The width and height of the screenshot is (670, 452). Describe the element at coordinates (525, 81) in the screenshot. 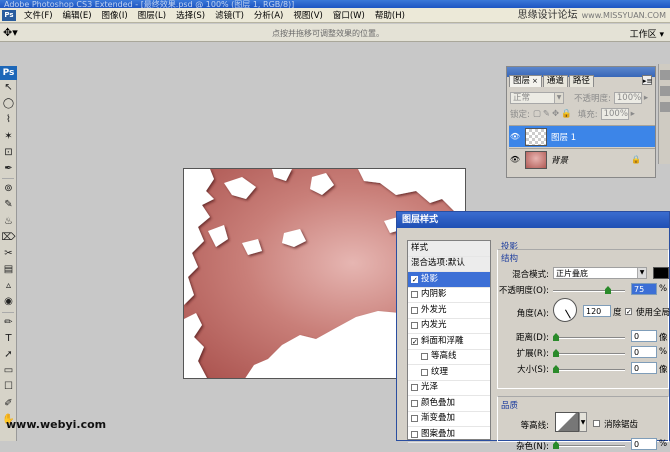

I see `tab-layers: 图层 ×` at that location.